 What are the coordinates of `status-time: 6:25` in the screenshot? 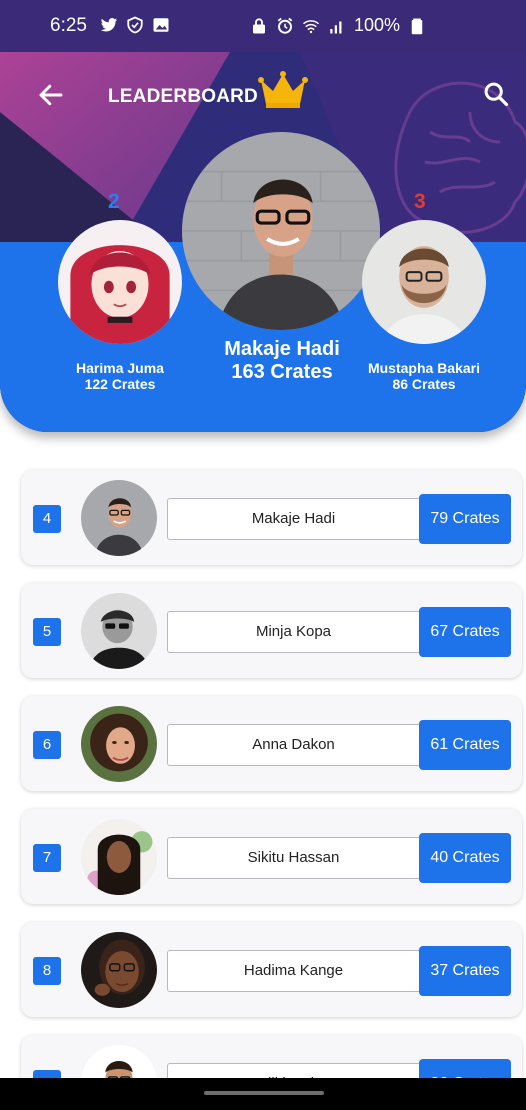 It's located at (68, 25).